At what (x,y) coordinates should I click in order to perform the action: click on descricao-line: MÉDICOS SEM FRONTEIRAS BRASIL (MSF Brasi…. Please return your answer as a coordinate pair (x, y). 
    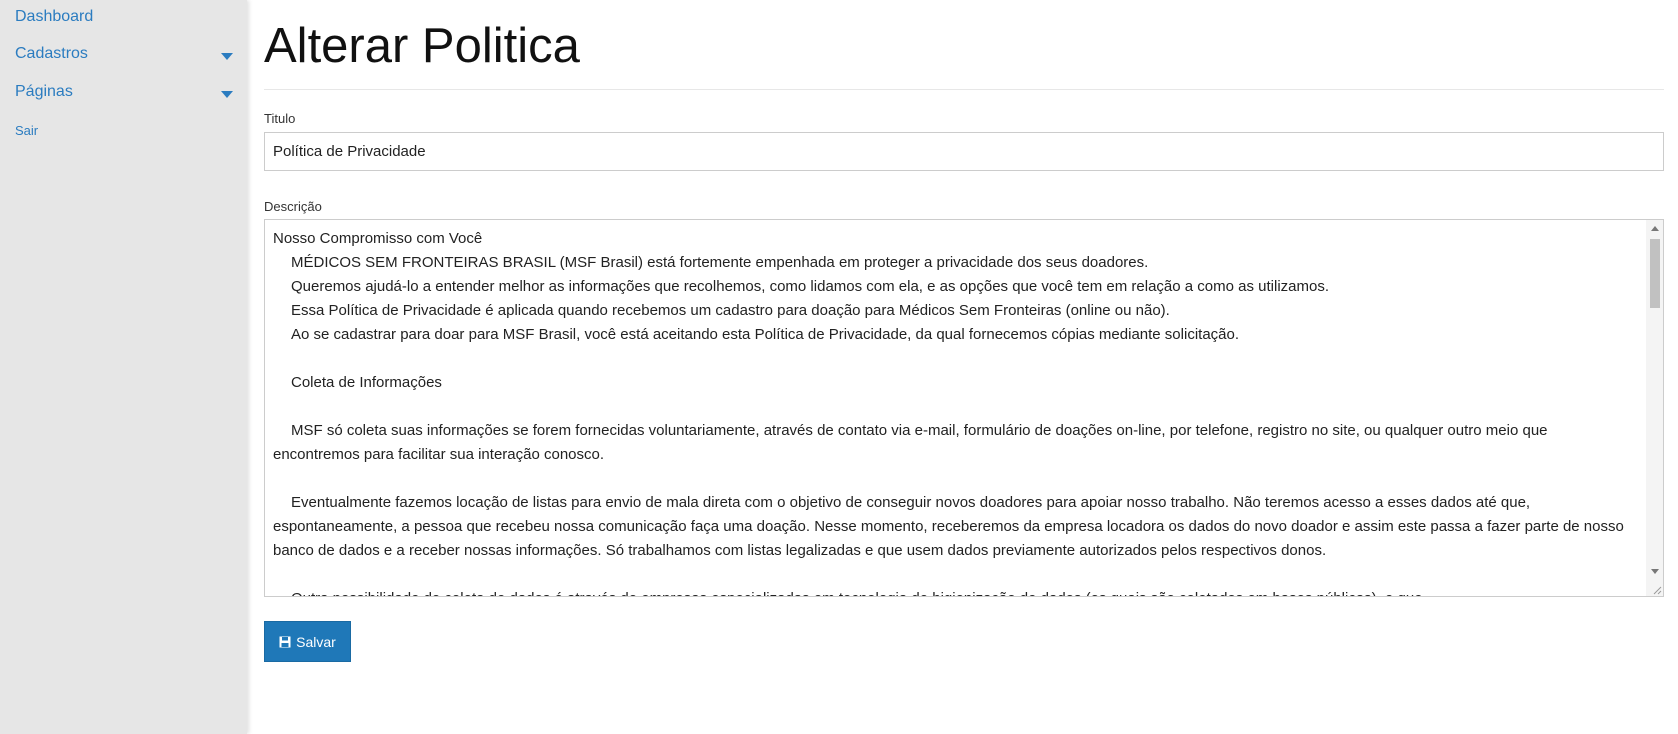
    Looking at the image, I should click on (720, 262).